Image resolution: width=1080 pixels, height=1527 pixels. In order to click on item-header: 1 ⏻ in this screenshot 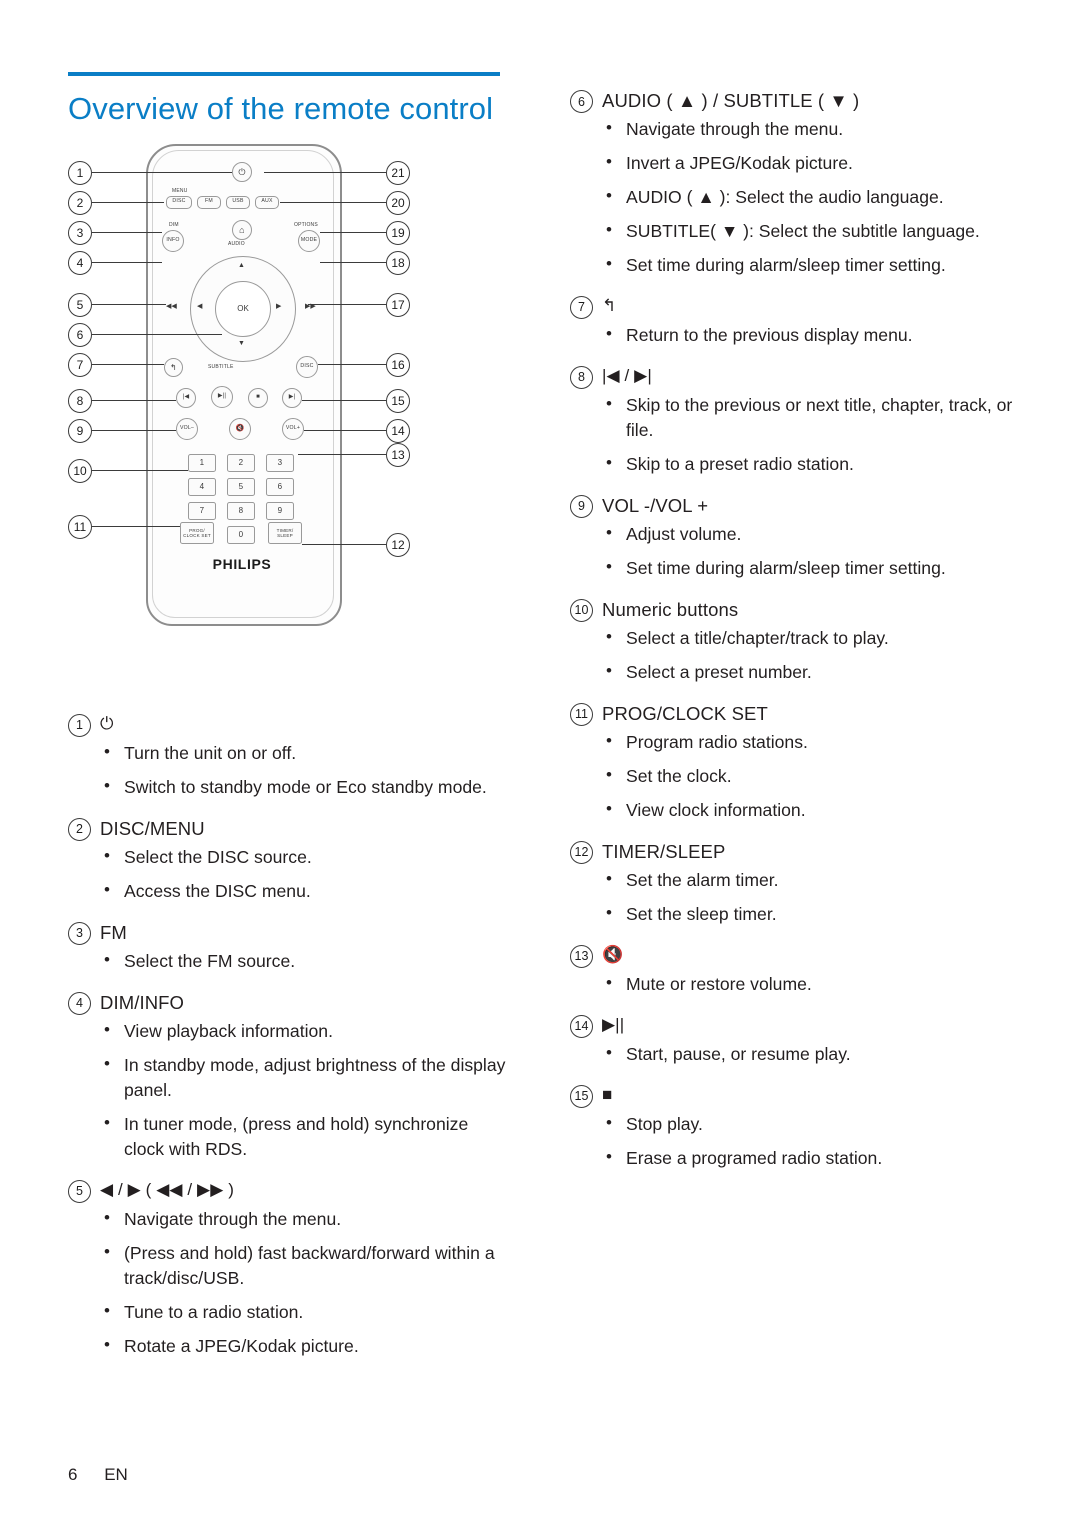, I will do `click(288, 724)`.